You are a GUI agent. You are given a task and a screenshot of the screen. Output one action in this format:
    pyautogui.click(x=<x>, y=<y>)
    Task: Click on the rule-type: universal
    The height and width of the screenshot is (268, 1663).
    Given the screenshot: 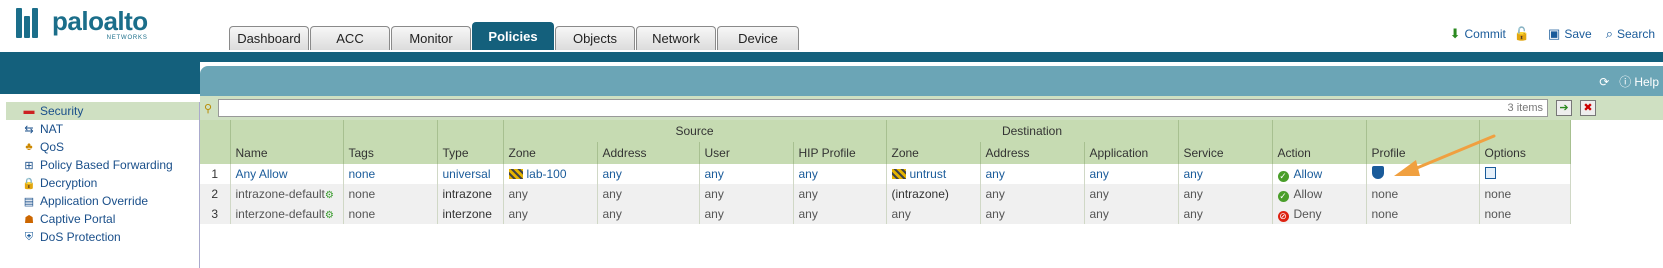 What is the action you would take?
    pyautogui.click(x=470, y=174)
    